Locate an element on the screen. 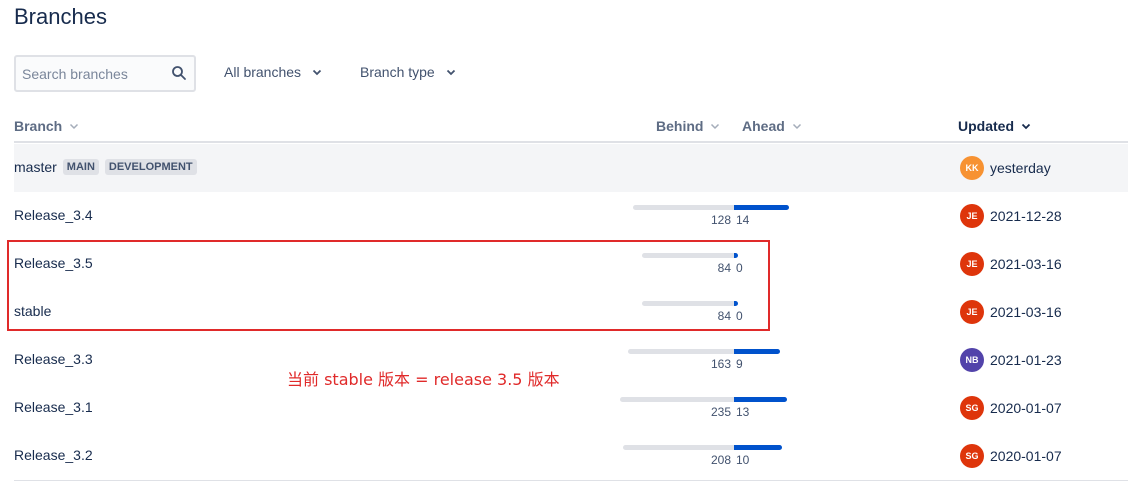 This screenshot has width=1128, height=497. search-input is located at coordinates (94, 73).